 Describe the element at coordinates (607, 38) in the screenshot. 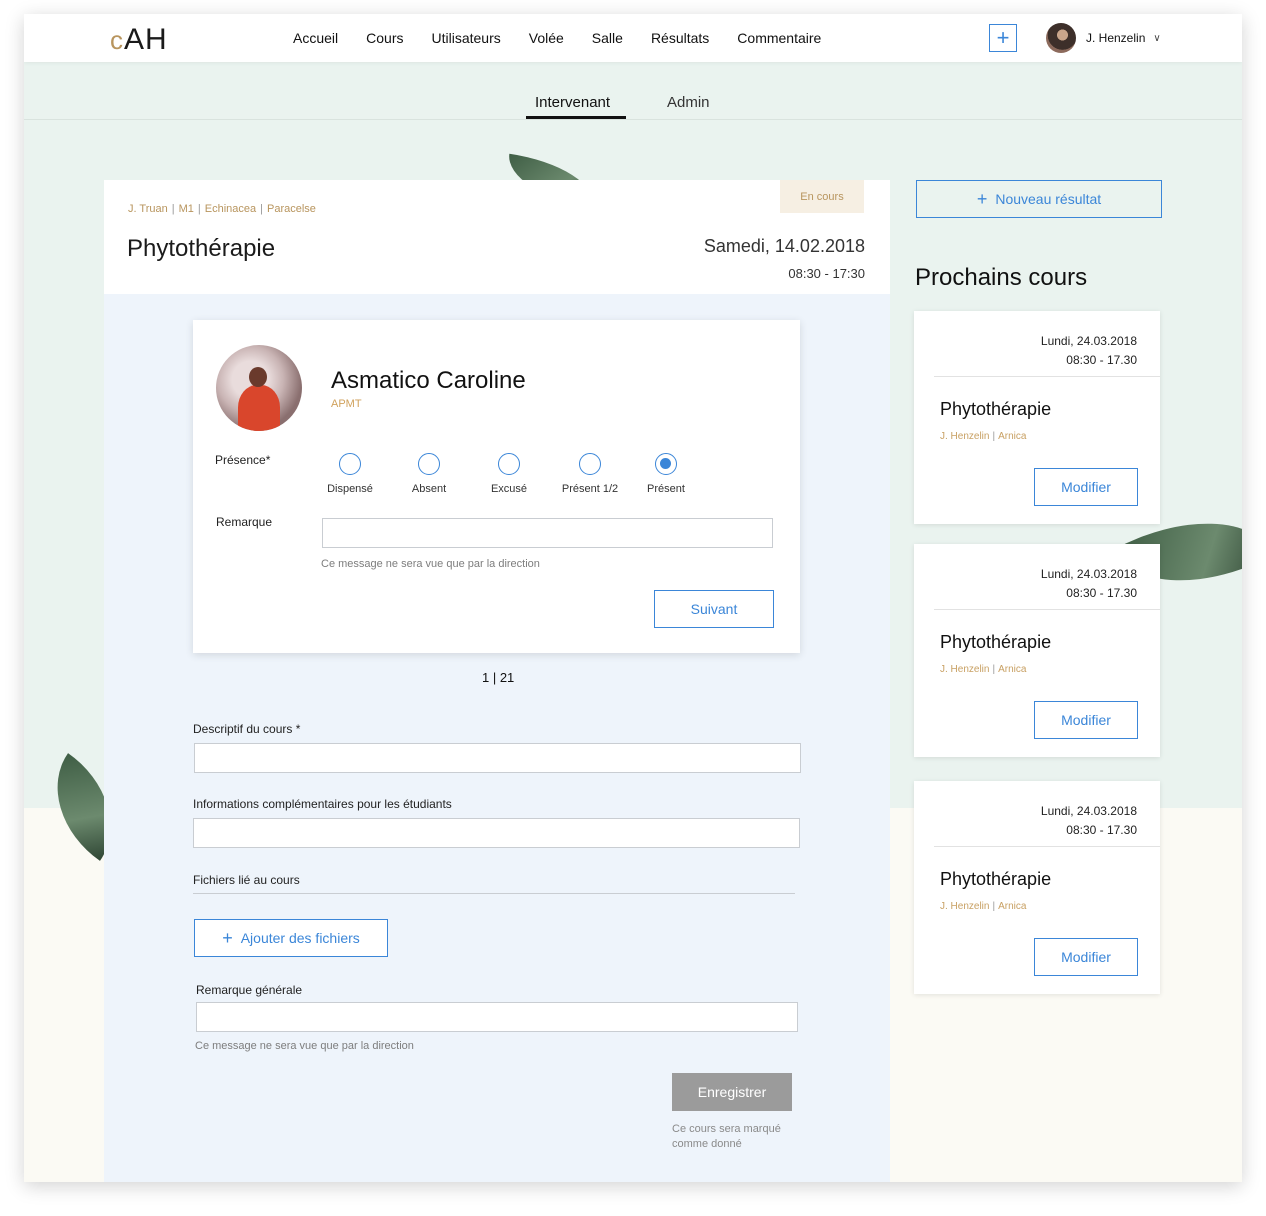

I see `nav-item-salle: Salle` at that location.